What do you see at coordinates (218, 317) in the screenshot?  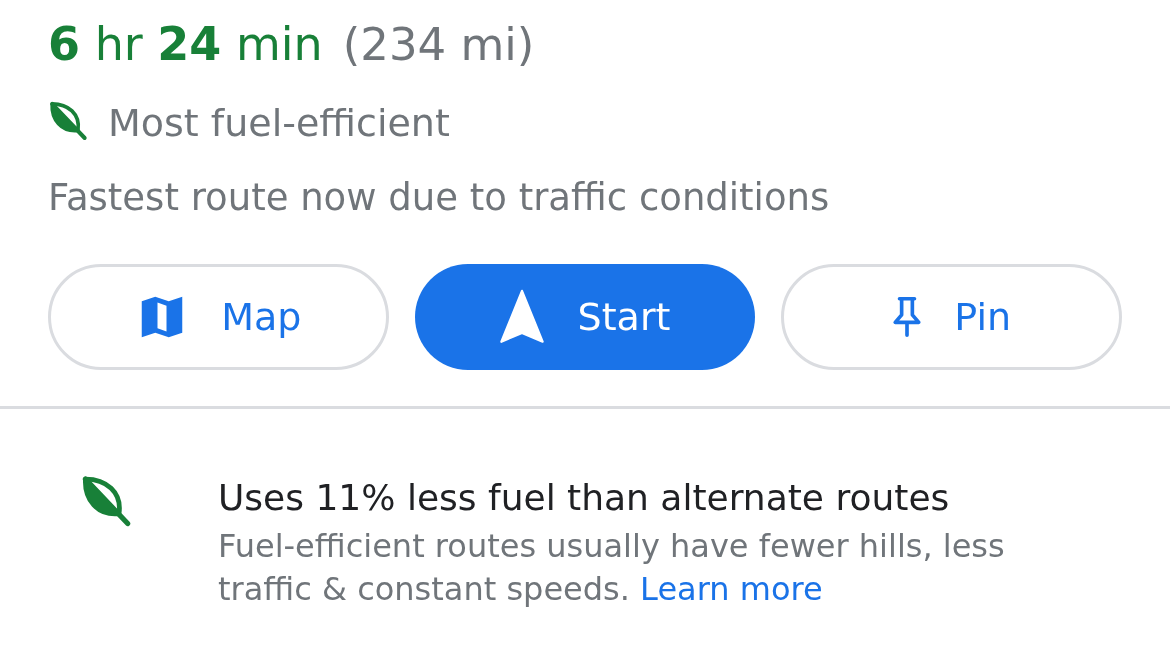 I see `map-button: Map` at bounding box center [218, 317].